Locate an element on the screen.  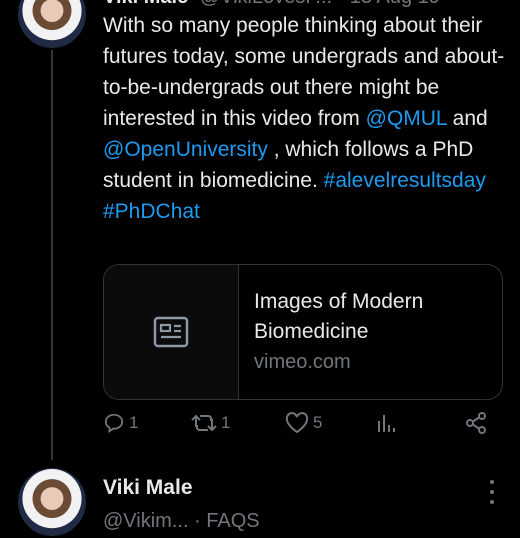
card-title: Images of Modern Biomedicine is located at coordinates (339, 316).